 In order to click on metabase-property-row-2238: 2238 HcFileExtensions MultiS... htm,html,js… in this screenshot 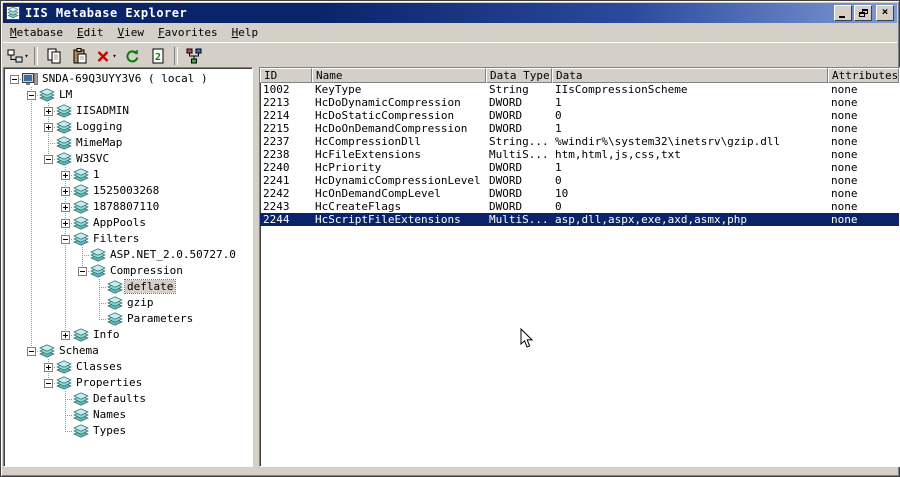, I will do `click(579, 154)`.